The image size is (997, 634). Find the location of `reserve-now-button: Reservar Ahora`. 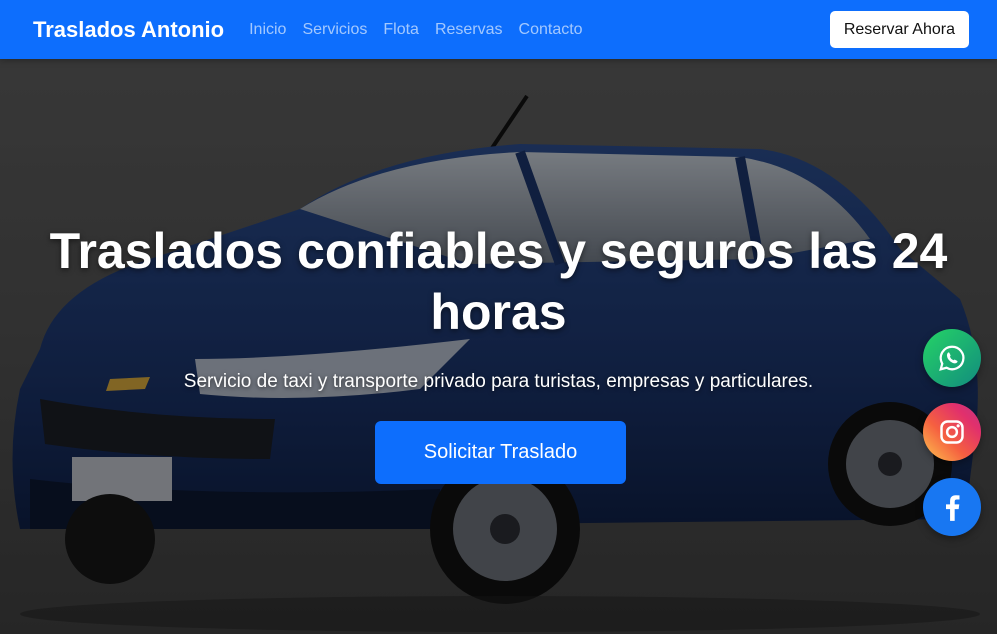

reserve-now-button: Reservar Ahora is located at coordinates (899, 29).